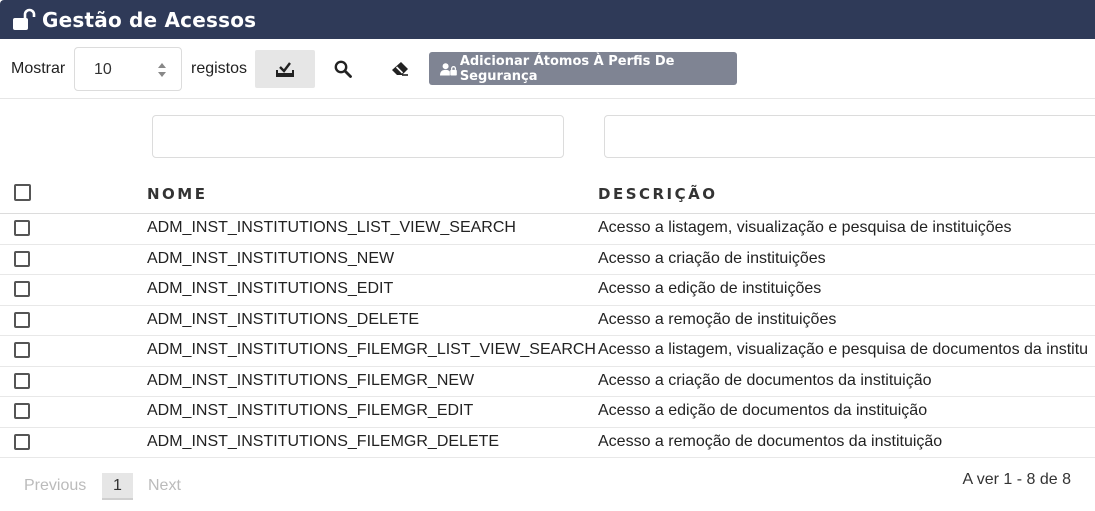 This screenshot has width=1095, height=511. What do you see at coordinates (710, 288) in the screenshot?
I see `row-description: Acesso a edição de instituições` at bounding box center [710, 288].